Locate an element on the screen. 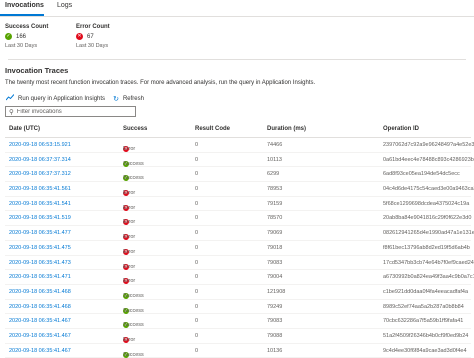 The height and width of the screenshot is (358, 474). invocation-date-link: 2020-09-18 06:37:37.312 is located at coordinates (40, 174).